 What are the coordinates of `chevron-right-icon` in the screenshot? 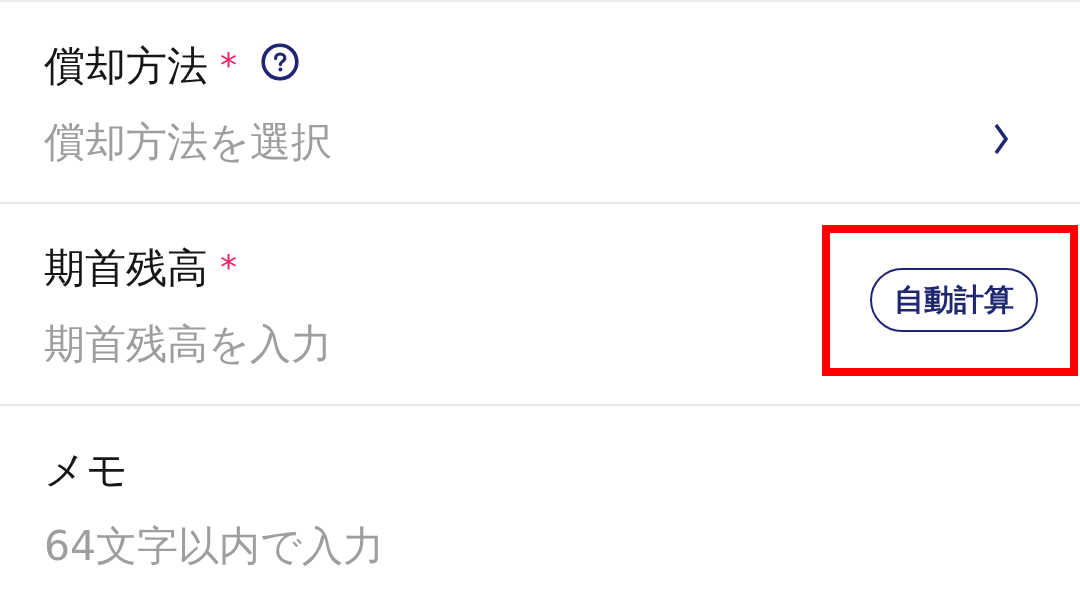 It's located at (1001, 139).